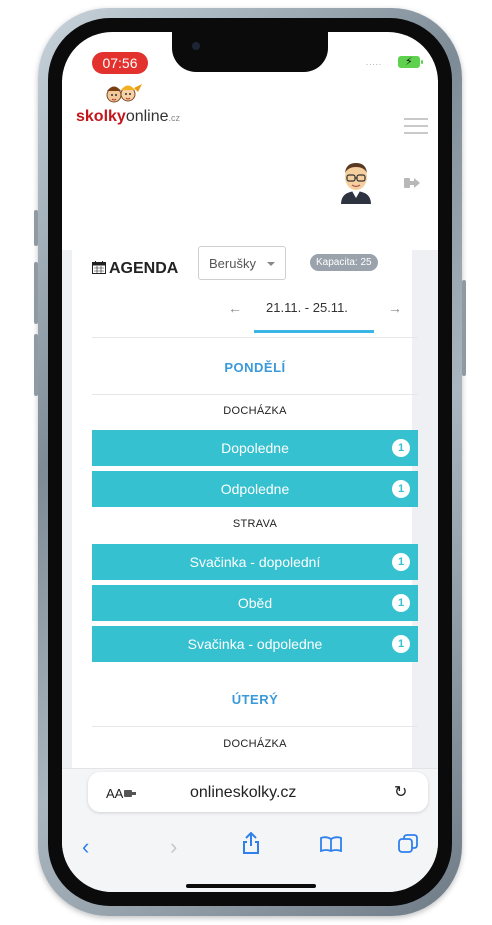 The image size is (492, 925). What do you see at coordinates (85, 847) in the screenshot?
I see `back-icon: ‹` at bounding box center [85, 847].